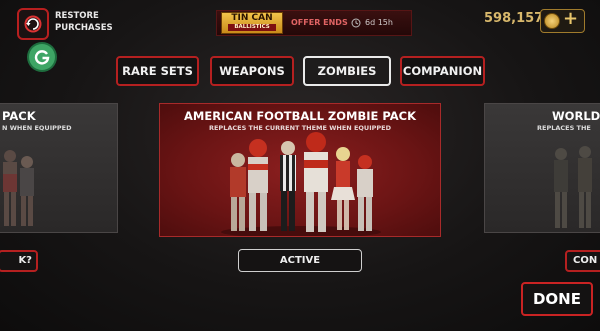  What do you see at coordinates (571, 18) in the screenshot?
I see `plus-icon: +` at bounding box center [571, 18].